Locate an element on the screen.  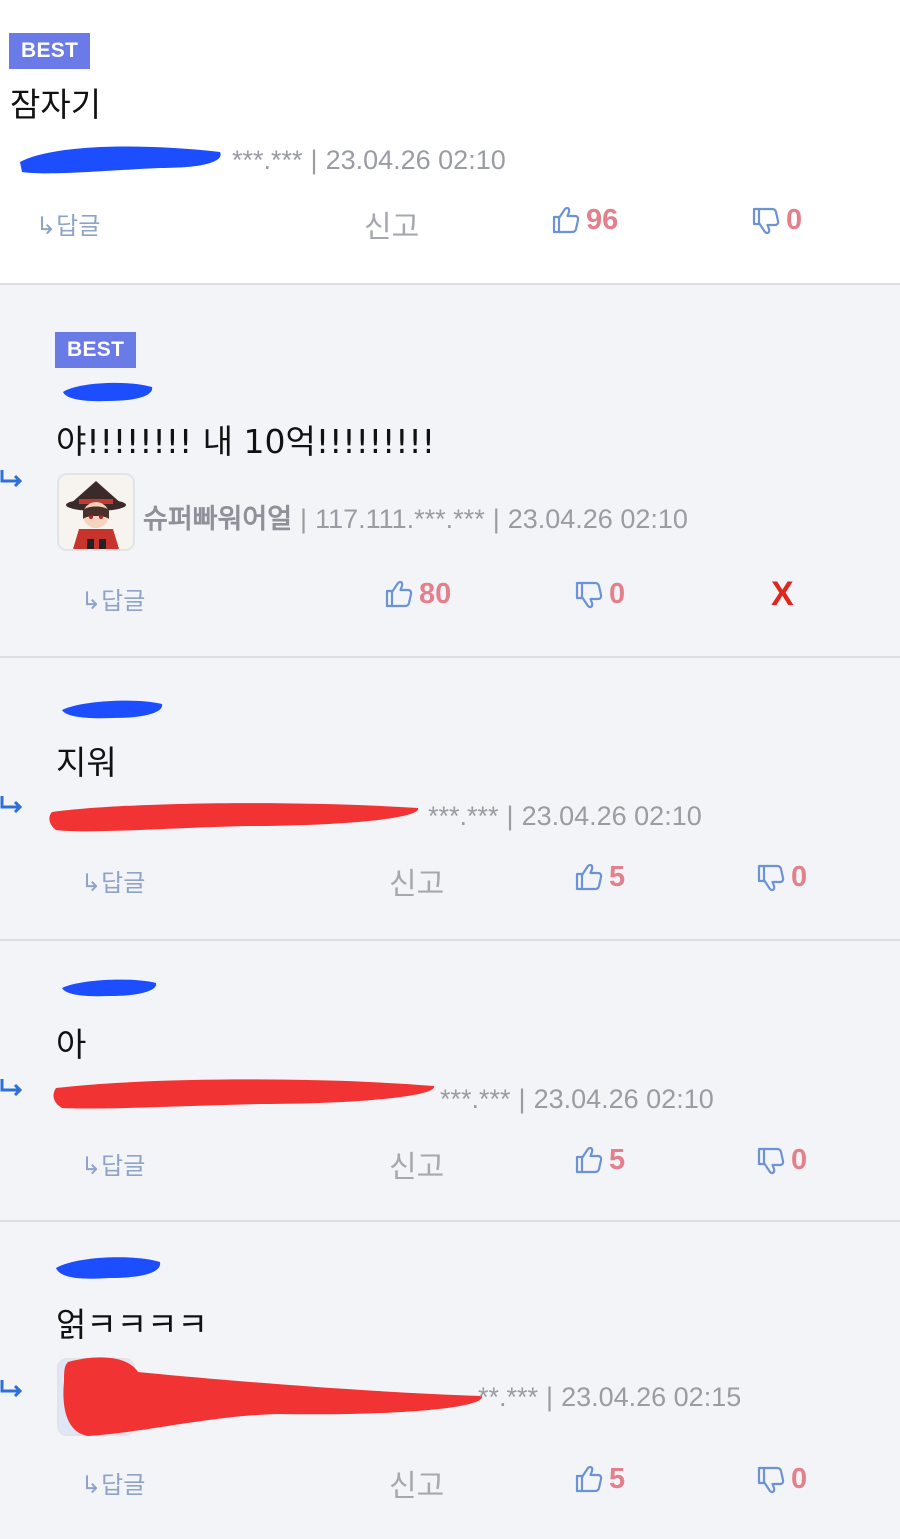
ip-address: 117.111.***.*** is located at coordinates (400, 519).